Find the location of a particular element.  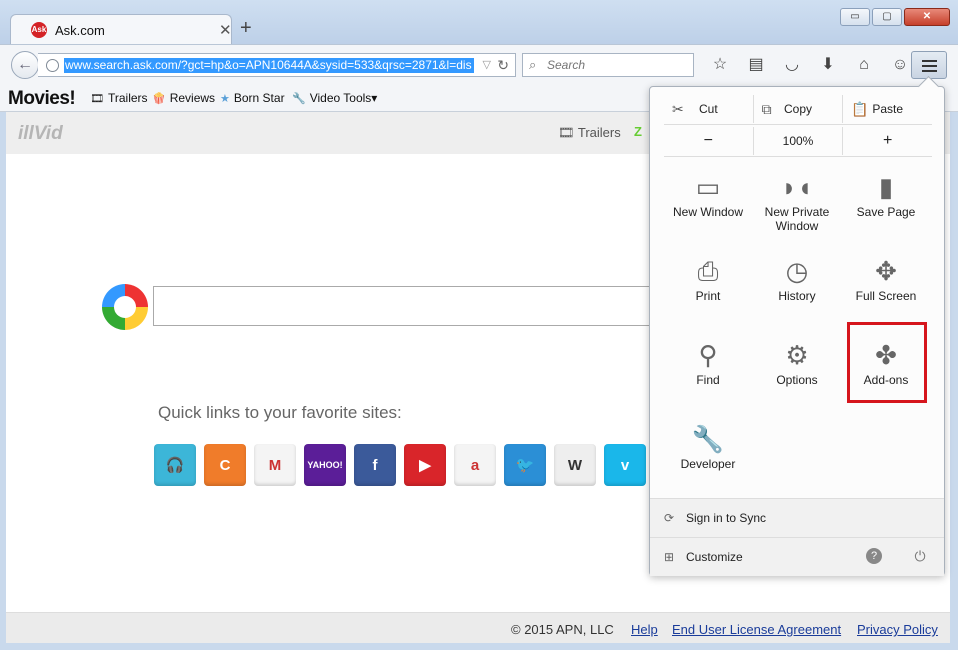

quicklink-yahoo: YAHOO! is located at coordinates (325, 465).